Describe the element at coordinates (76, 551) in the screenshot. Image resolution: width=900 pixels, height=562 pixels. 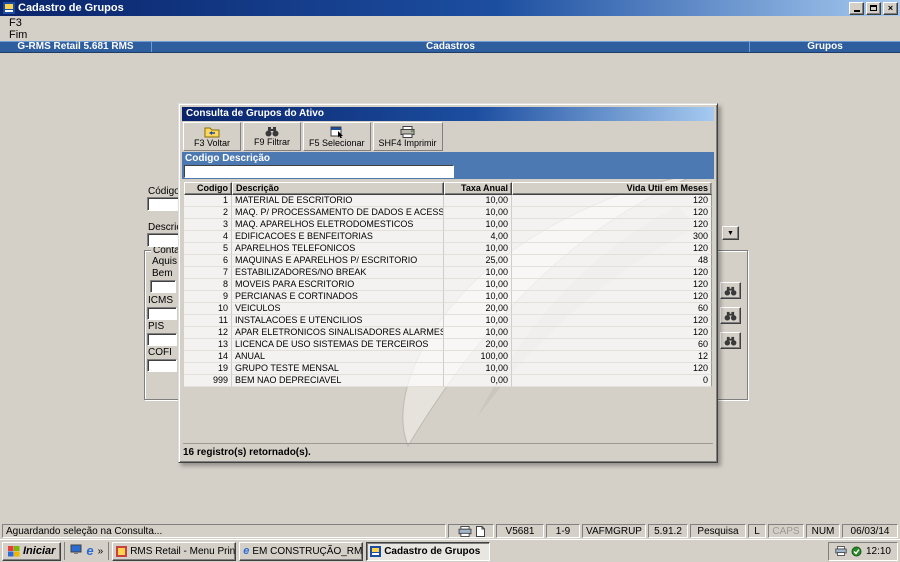
I see `desktop-icon` at that location.